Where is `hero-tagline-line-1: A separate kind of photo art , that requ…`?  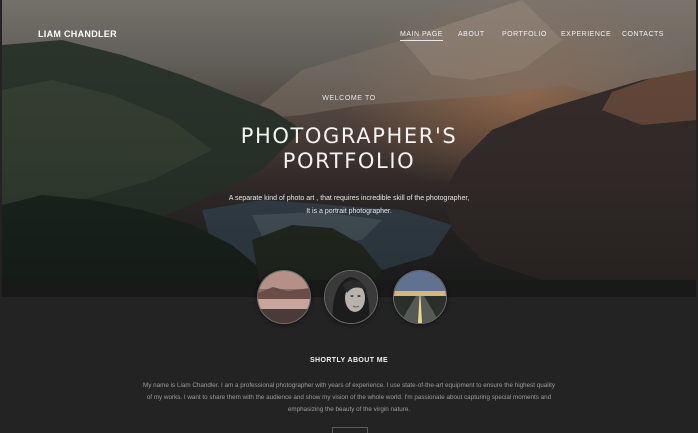 hero-tagline-line-1: A separate kind of photo art , that requ… is located at coordinates (349, 198).